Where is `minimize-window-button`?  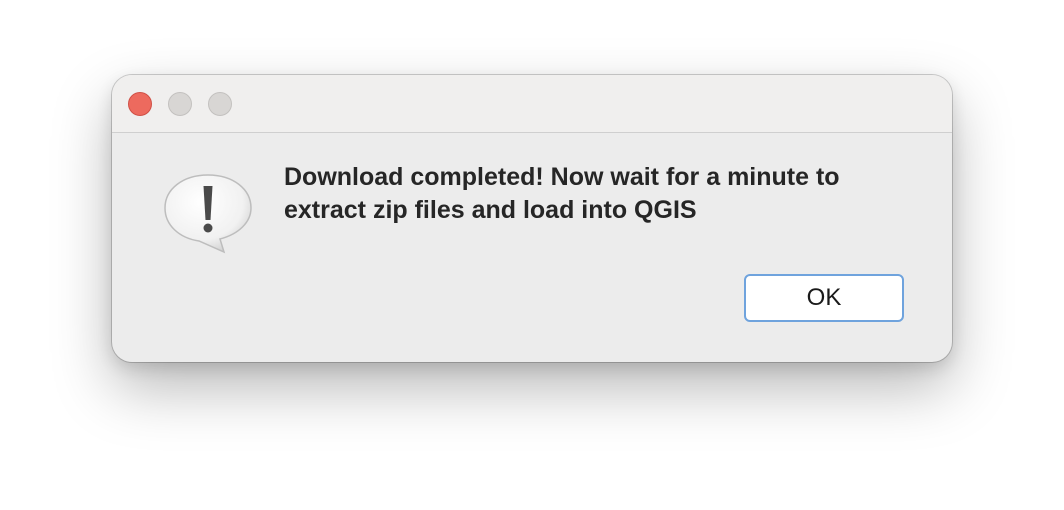 minimize-window-button is located at coordinates (180, 104).